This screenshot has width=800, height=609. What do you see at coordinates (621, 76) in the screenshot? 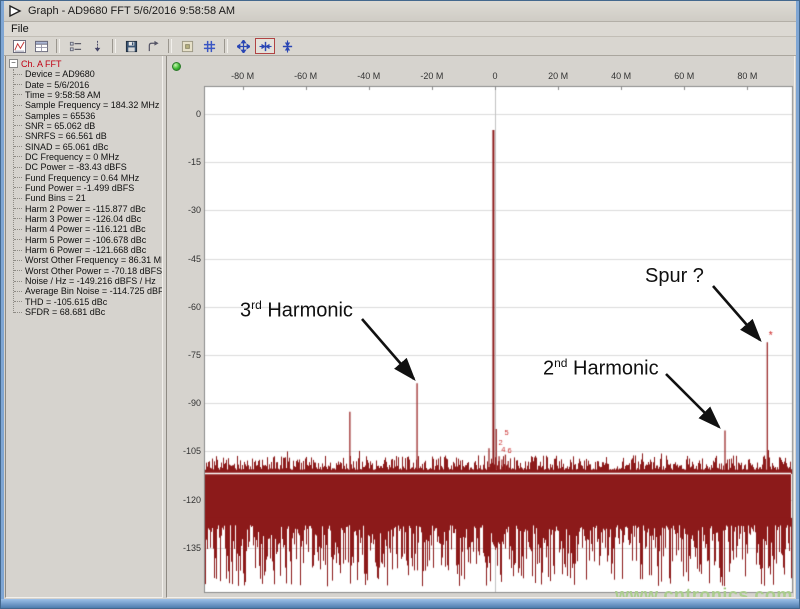
I see `x-axis-tick-label: 40 M` at bounding box center [621, 76].